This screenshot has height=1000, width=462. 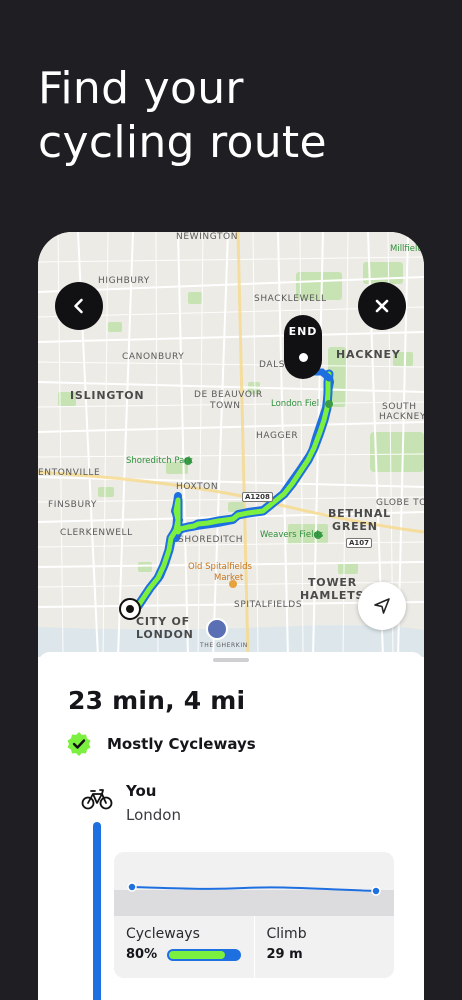 I want to click on stats-row: Cycleways 80% Climb 29 m, so click(x=254, y=947).